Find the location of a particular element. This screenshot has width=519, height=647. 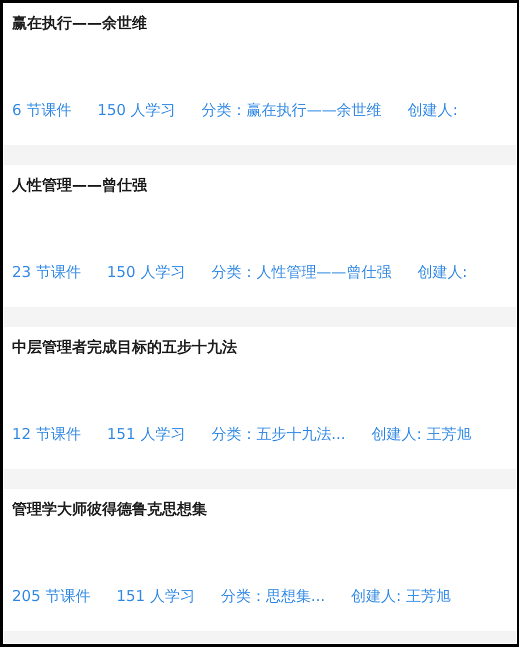

lesson-count: 6 节课件 is located at coordinates (42, 110).